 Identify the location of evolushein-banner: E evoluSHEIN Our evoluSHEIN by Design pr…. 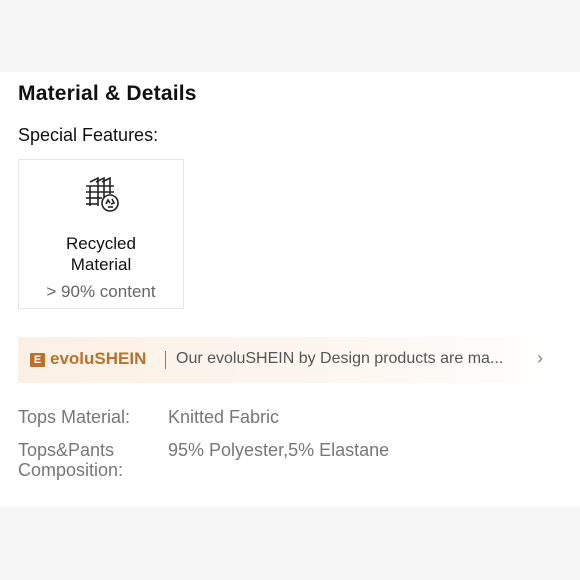
(288, 360).